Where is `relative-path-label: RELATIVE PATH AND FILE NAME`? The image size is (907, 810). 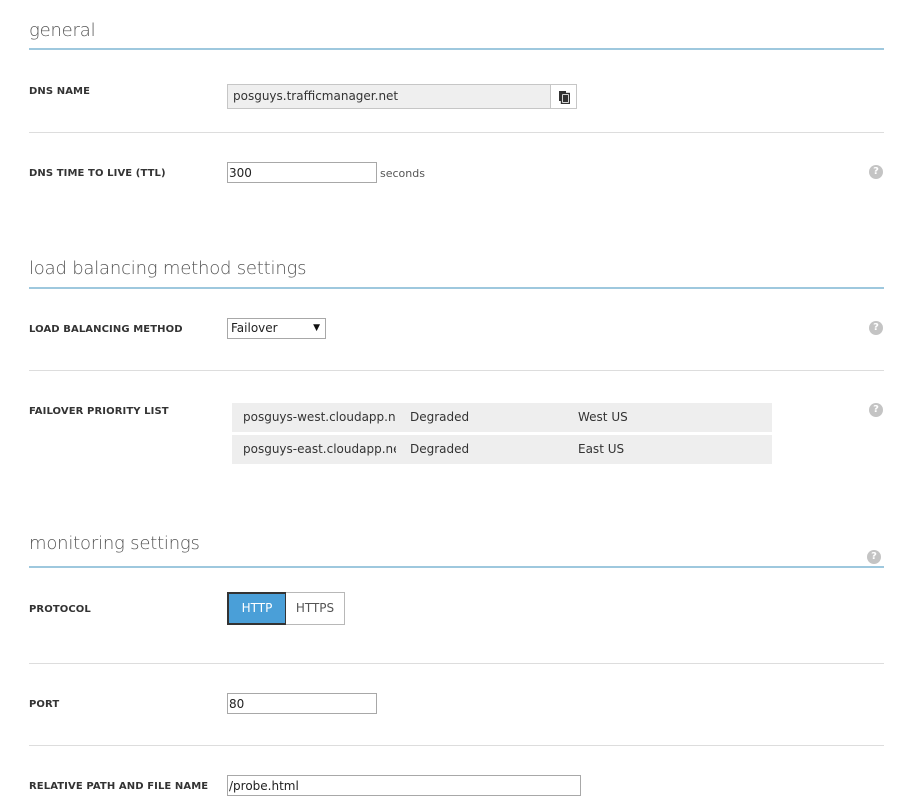 relative-path-label: RELATIVE PATH AND FILE NAME is located at coordinates (119, 786).